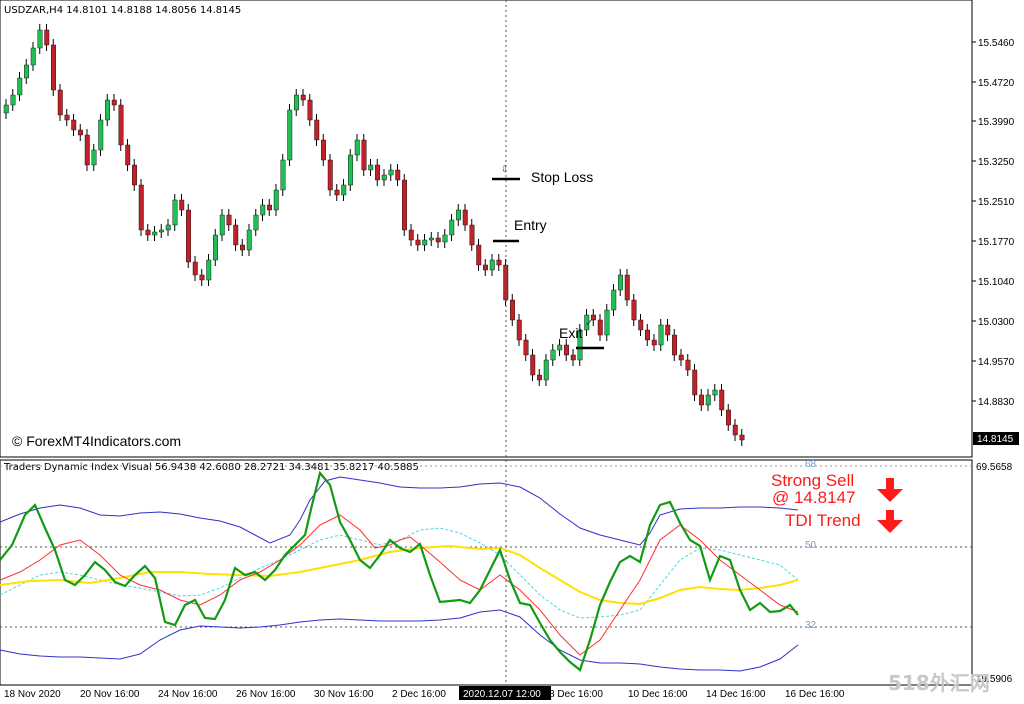  Describe the element at coordinates (419, 694) in the screenshot. I see `time-label: 2 Dec 16:00` at that location.